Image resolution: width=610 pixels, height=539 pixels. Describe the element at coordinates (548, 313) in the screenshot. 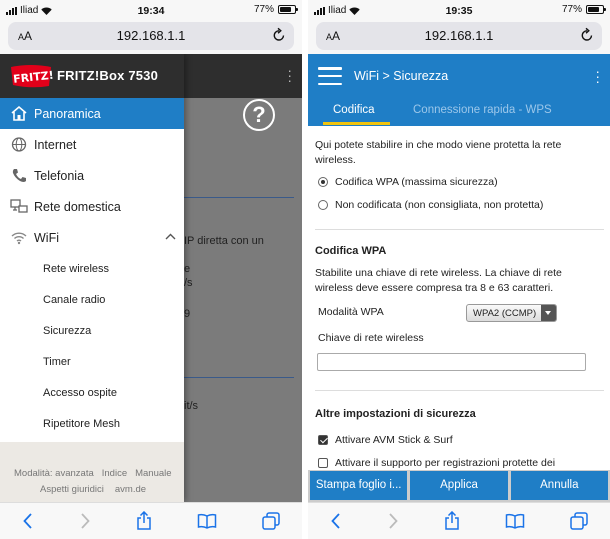

I see `dropdown-arrow-icon` at that location.